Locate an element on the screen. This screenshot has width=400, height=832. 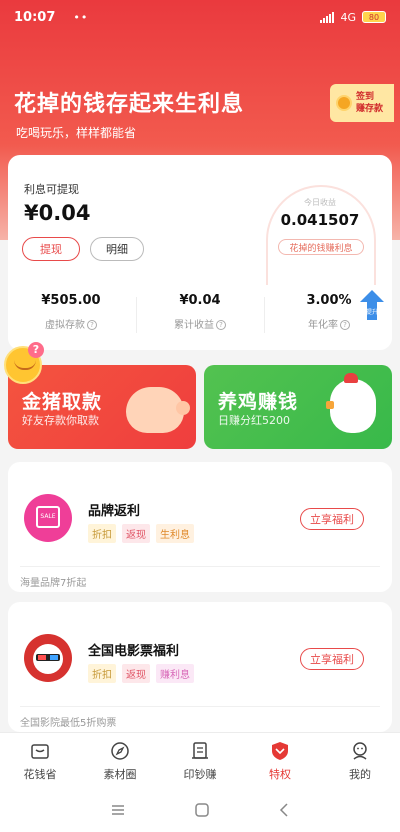
sale-bag-label: SALE is located at coordinates (48, 517).